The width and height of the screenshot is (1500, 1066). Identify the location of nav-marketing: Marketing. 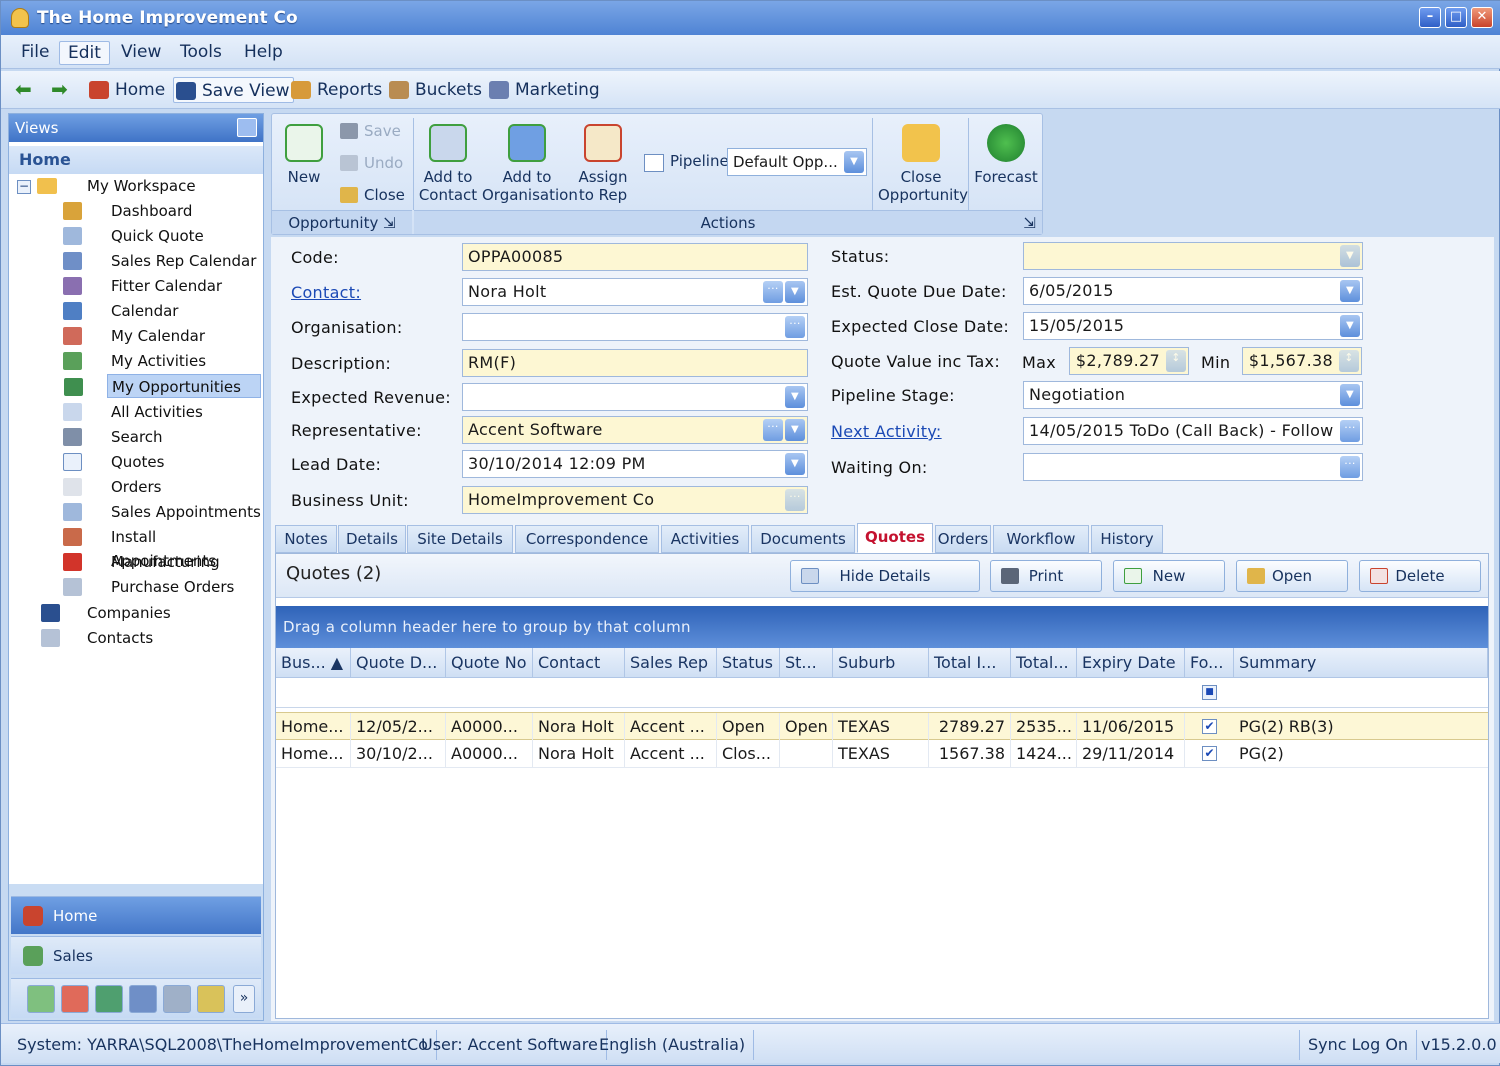
(543, 90).